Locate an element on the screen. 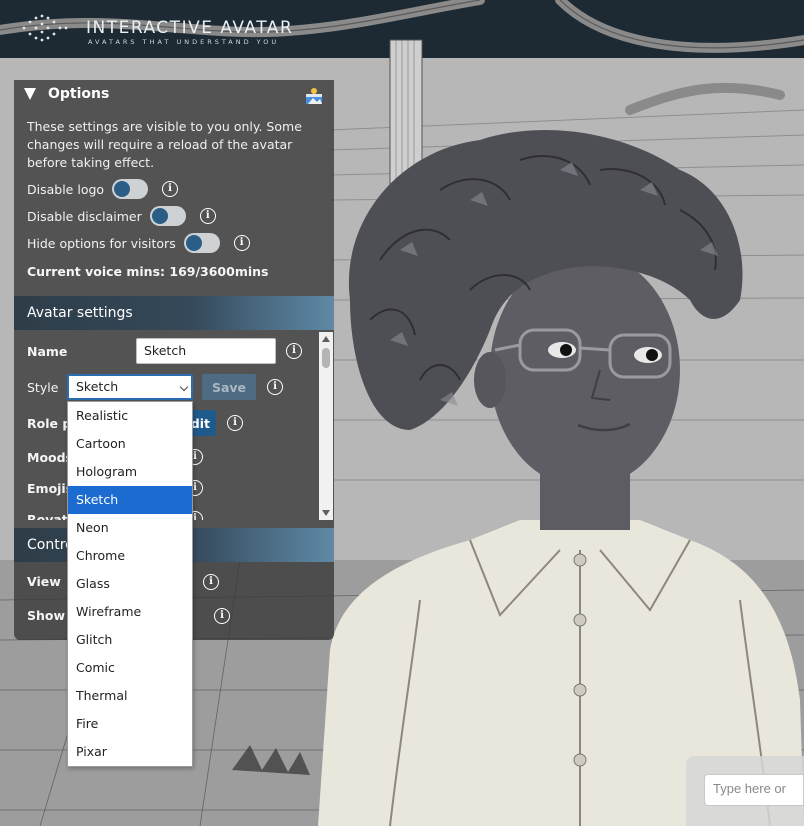 The height and width of the screenshot is (826, 804). style-option-hologram: Hologram is located at coordinates (130, 472).